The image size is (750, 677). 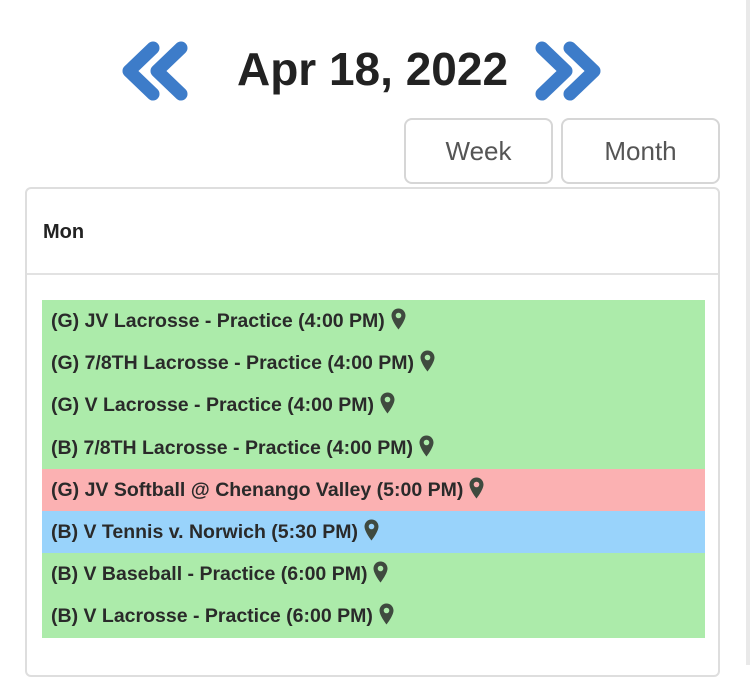 What do you see at coordinates (640, 151) in the screenshot?
I see `month-view-button: Month` at bounding box center [640, 151].